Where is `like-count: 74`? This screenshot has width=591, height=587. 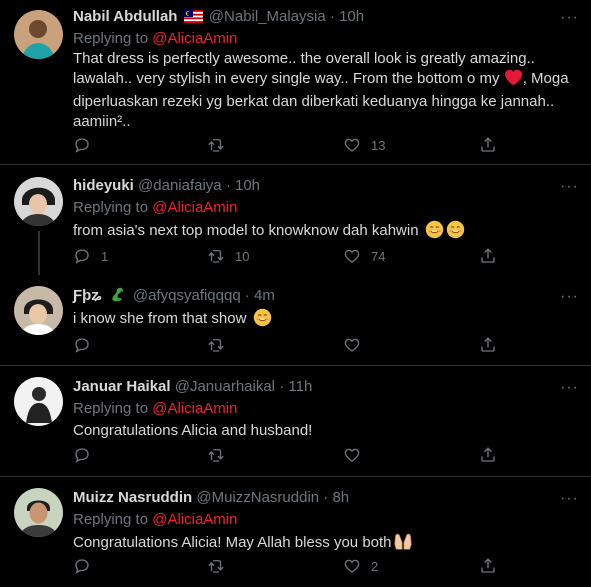 like-count: 74 is located at coordinates (378, 256).